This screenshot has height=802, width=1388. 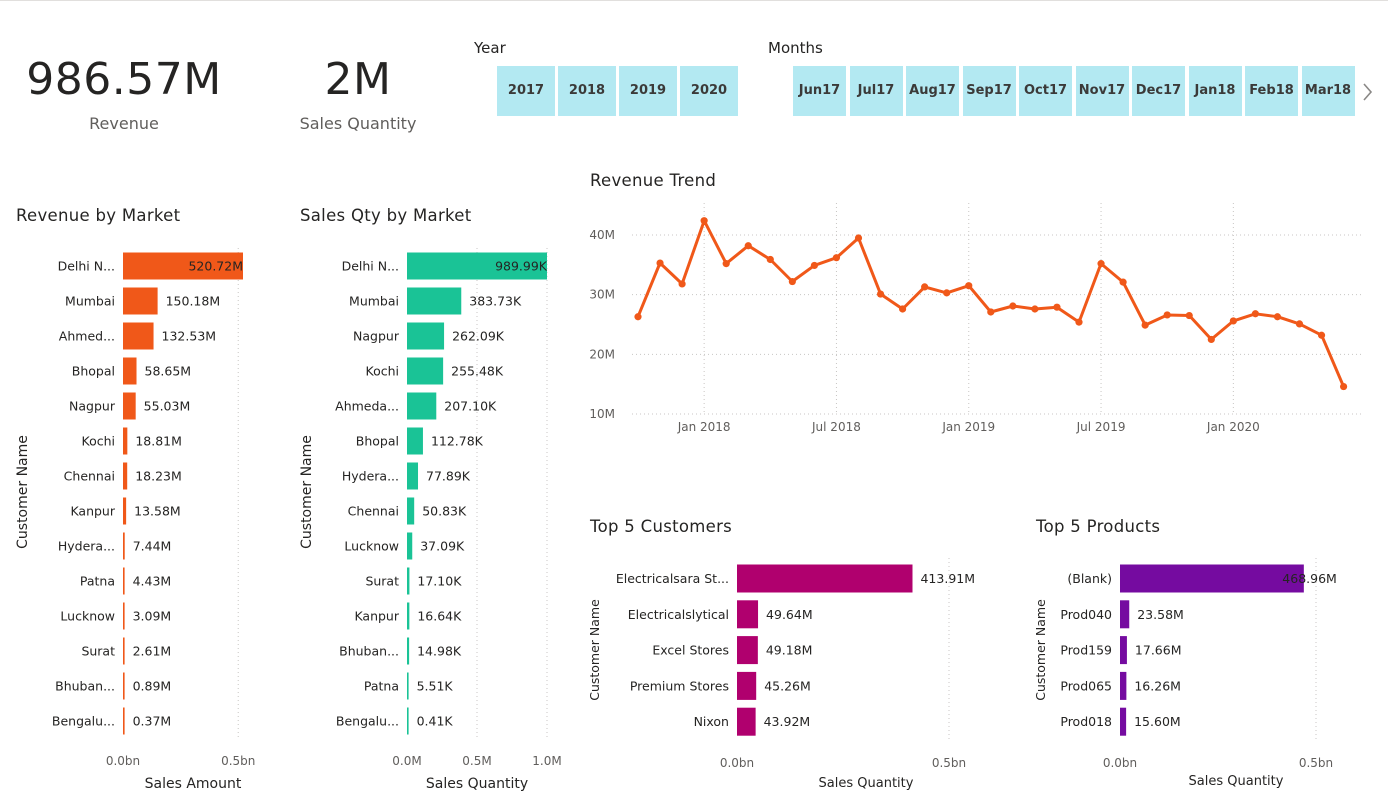 What do you see at coordinates (1116, 90) in the screenshot?
I see `month-year: 17` at bounding box center [1116, 90].